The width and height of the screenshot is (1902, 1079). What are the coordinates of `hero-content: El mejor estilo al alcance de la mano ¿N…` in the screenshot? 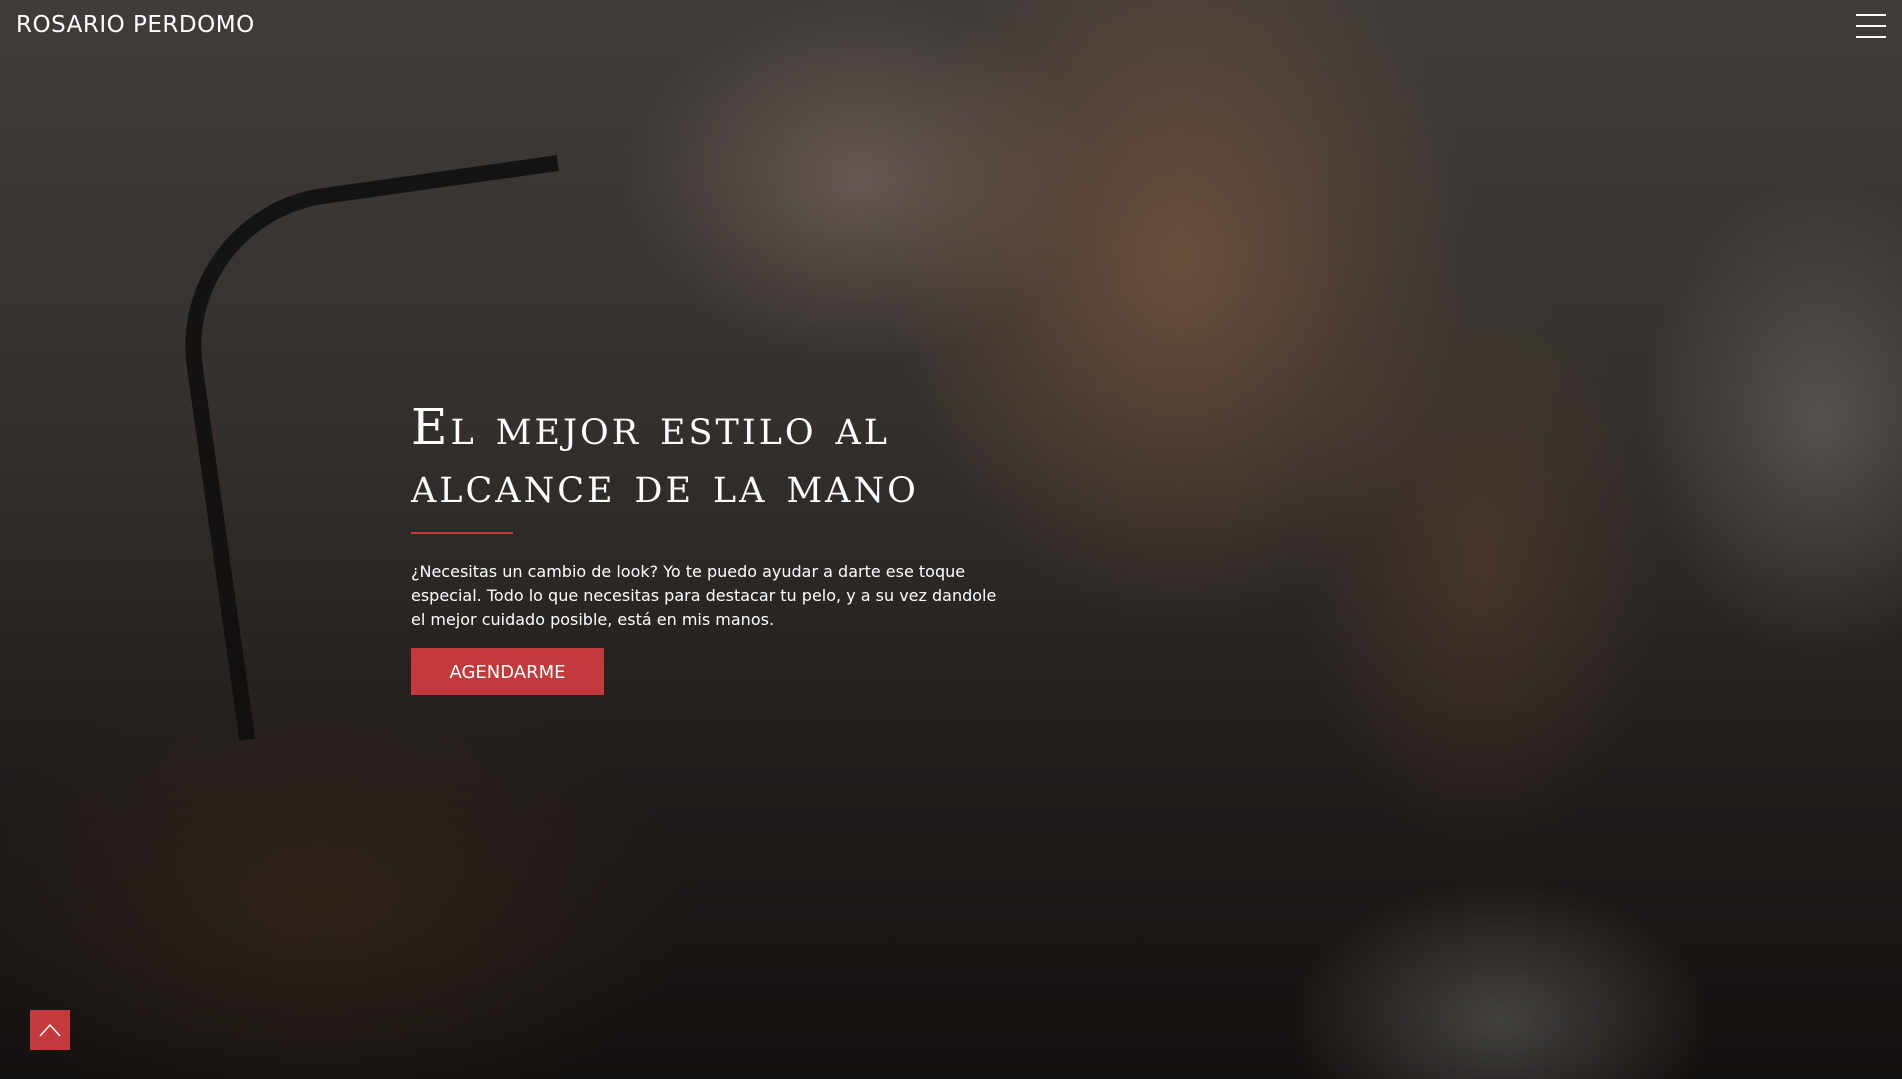 It's located at (716, 546).